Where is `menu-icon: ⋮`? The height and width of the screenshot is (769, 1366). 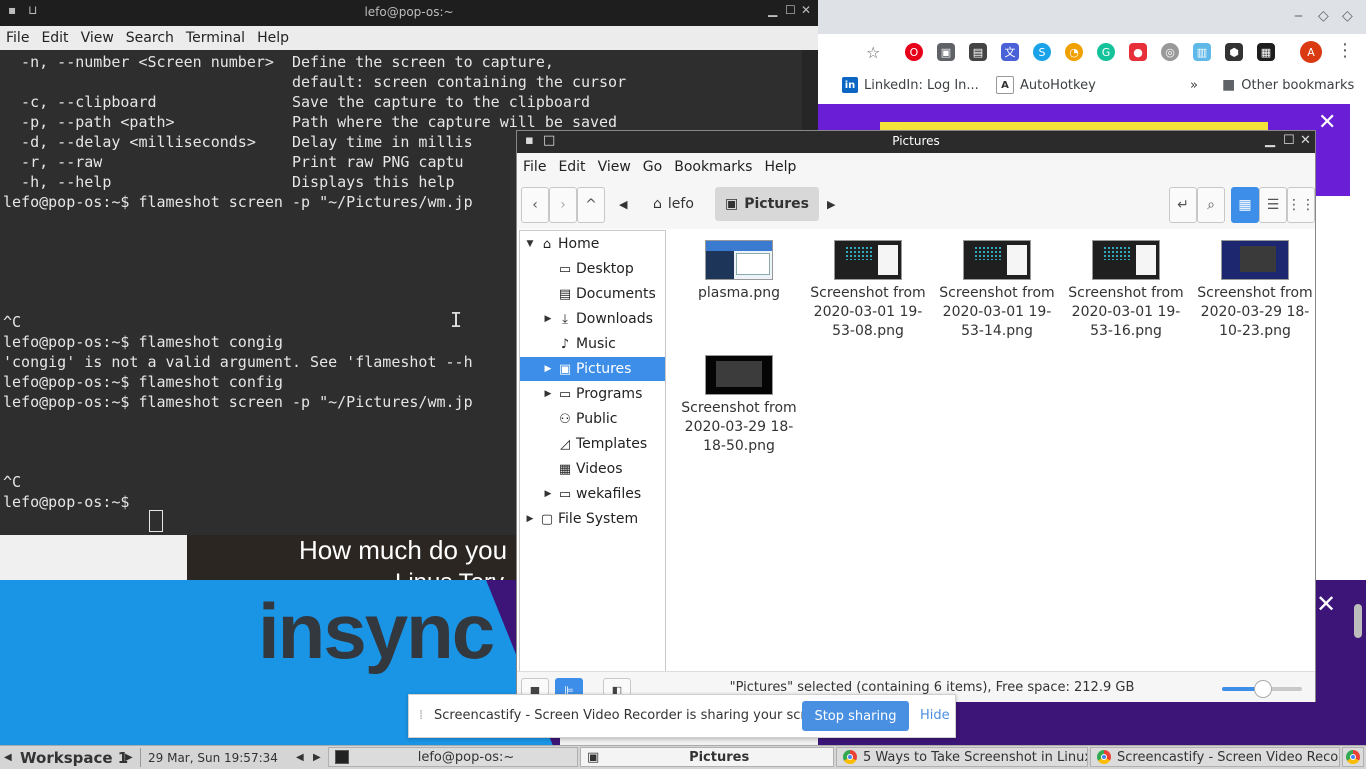
menu-icon: ⋮ is located at coordinates (1345, 50).